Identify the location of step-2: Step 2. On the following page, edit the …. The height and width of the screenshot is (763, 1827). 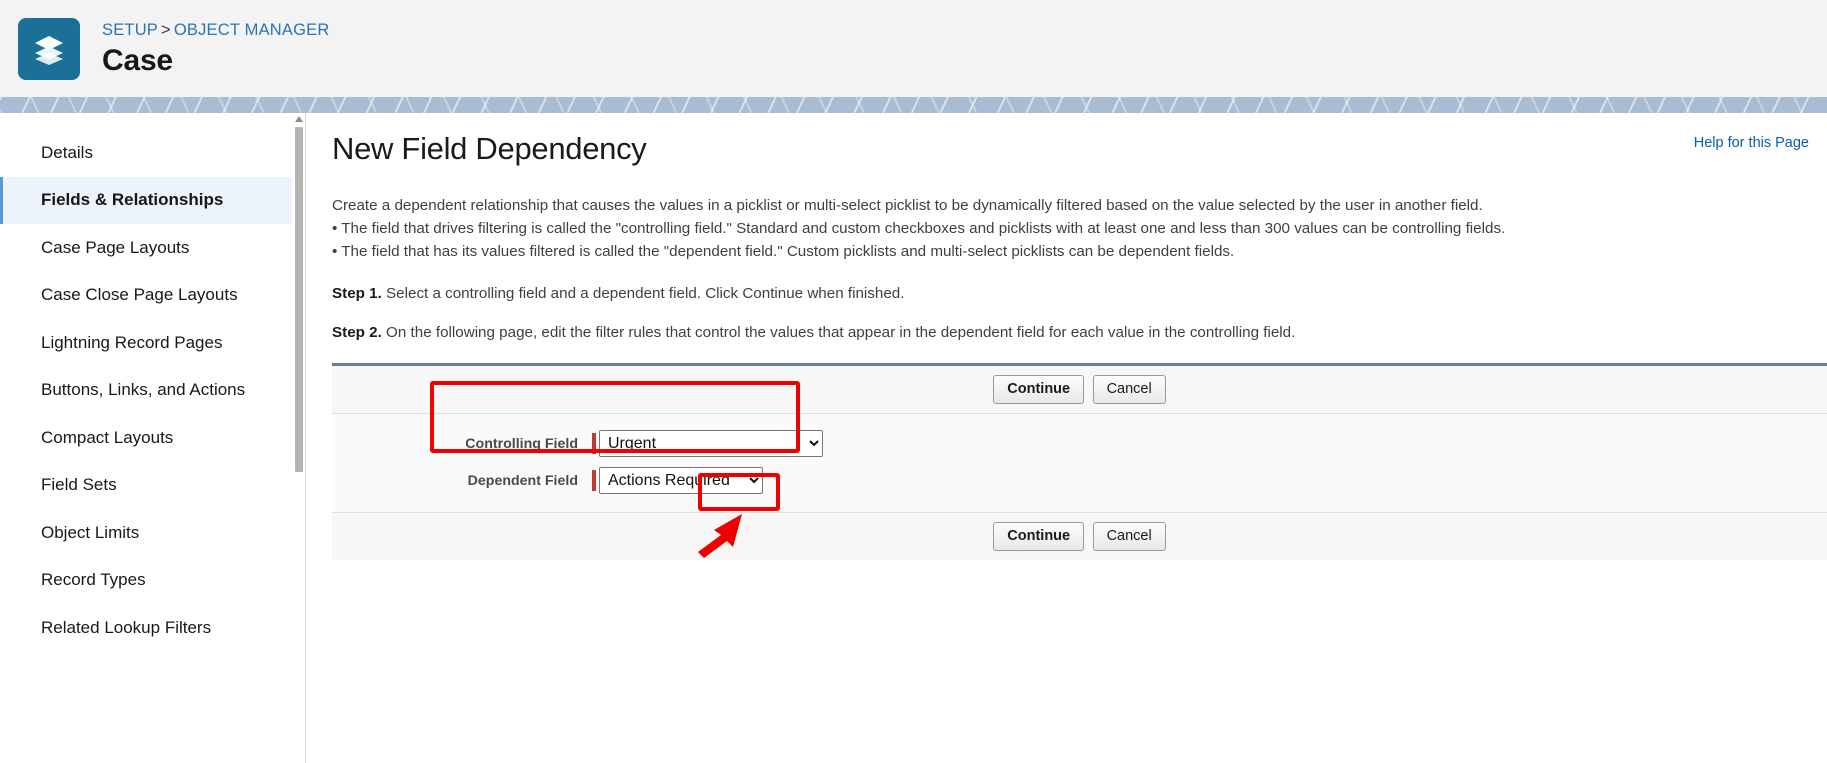
(1079, 332).